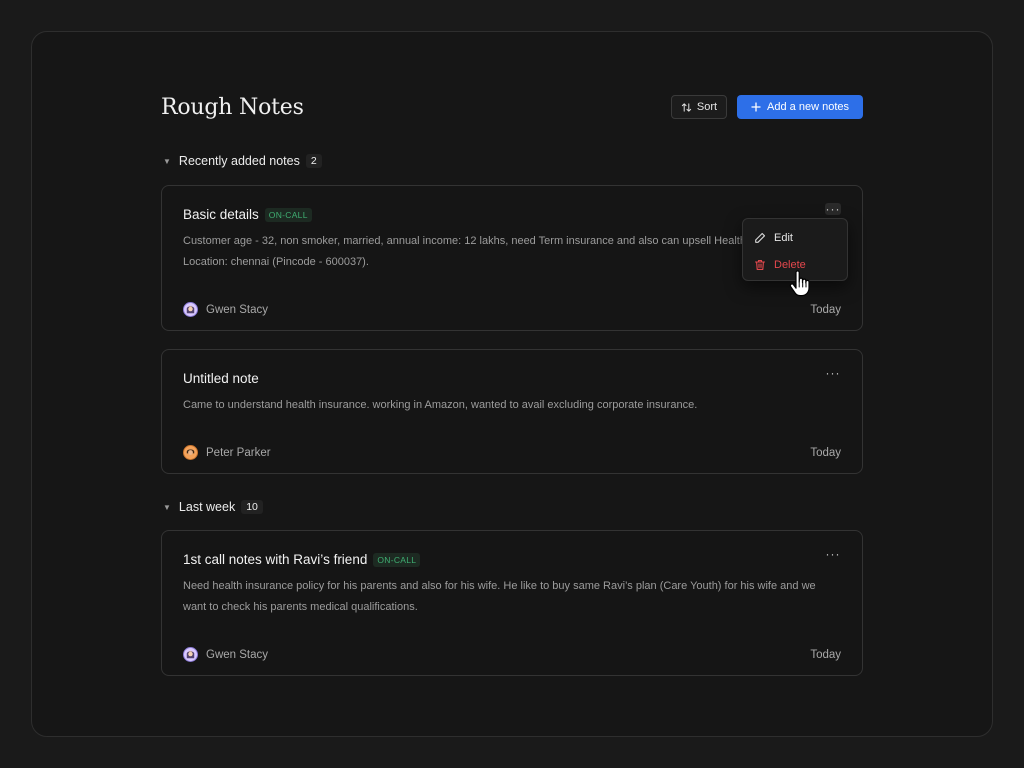  I want to click on page-title: Rough Notes, so click(232, 107).